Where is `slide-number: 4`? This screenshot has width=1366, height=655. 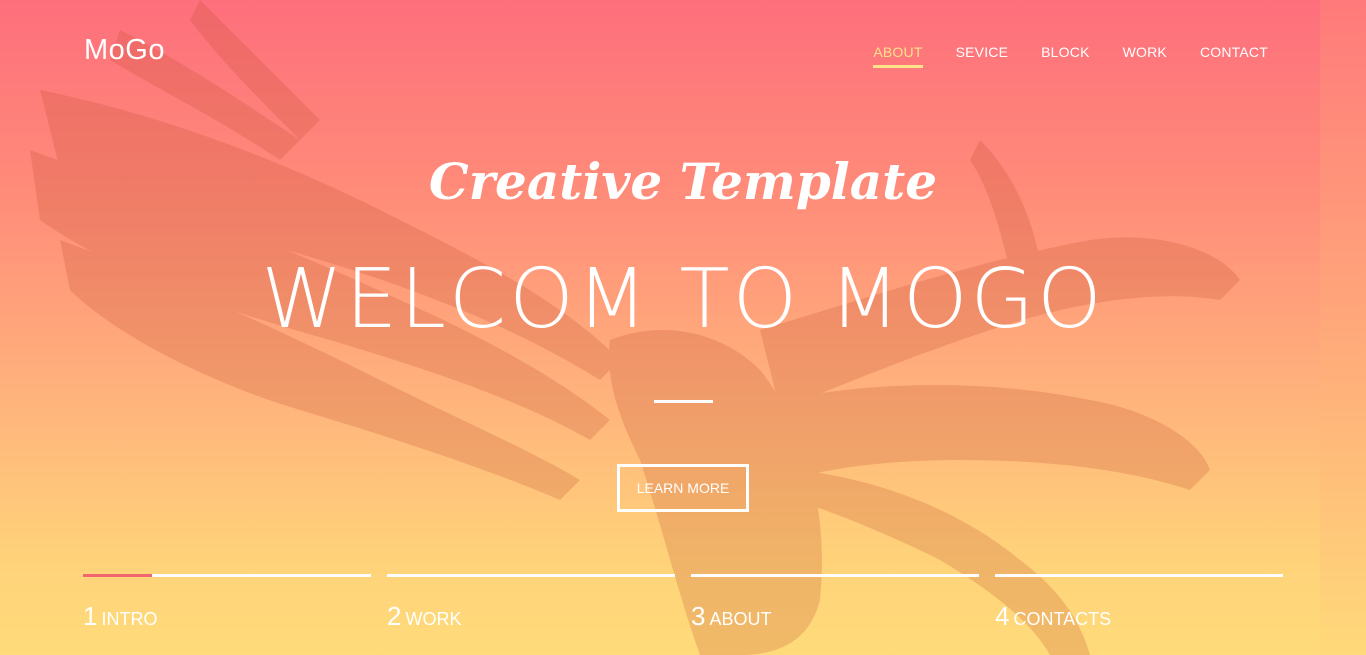
slide-number: 4 is located at coordinates (1002, 616).